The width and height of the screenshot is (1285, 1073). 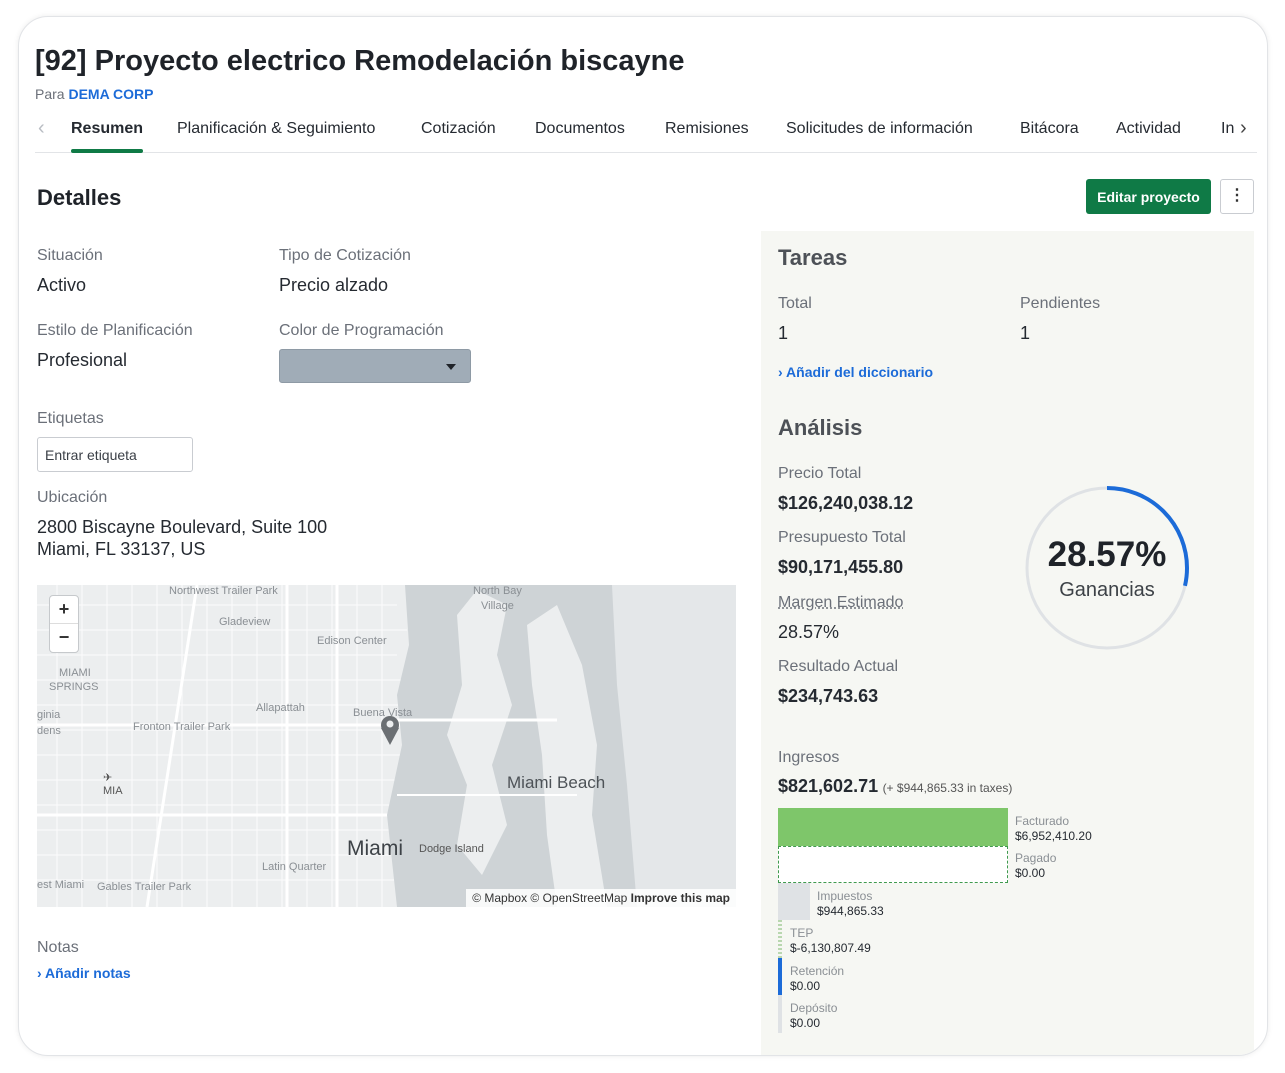 What do you see at coordinates (809, 757) in the screenshot?
I see `income-label: Ingresos` at bounding box center [809, 757].